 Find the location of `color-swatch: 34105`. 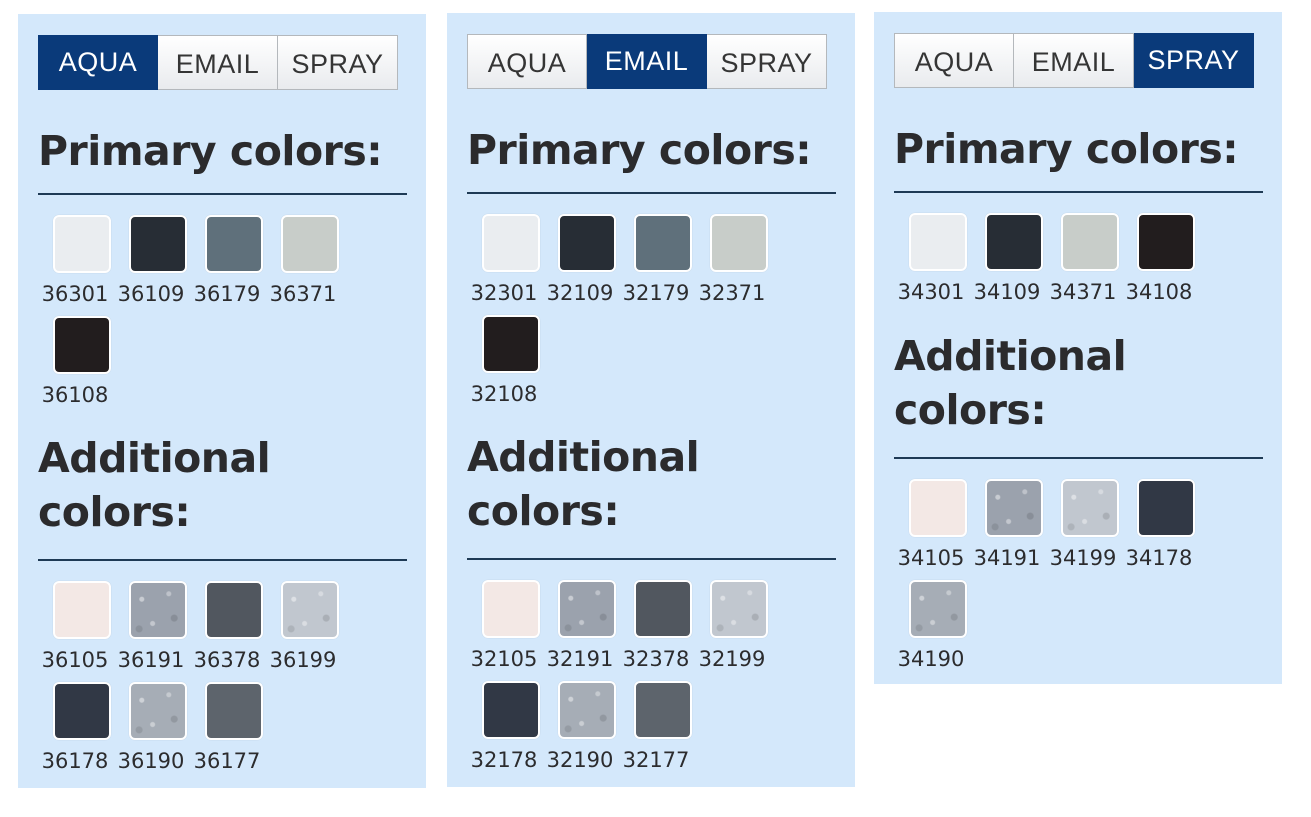

color-swatch: 34105 is located at coordinates (936, 524).